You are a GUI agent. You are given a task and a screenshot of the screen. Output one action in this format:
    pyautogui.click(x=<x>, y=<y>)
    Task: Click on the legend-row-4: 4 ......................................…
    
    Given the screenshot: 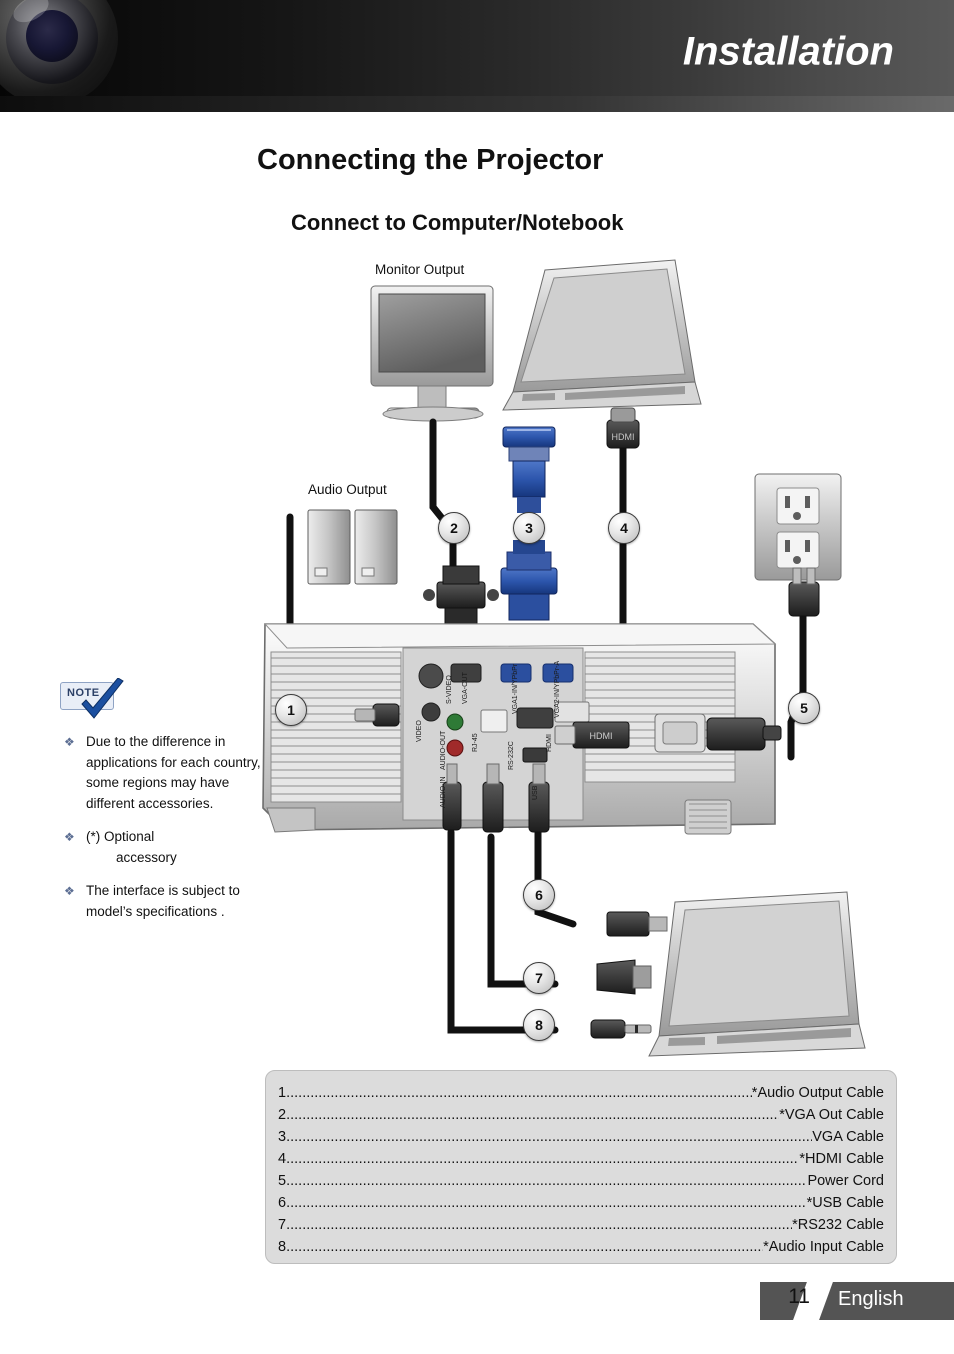 What is the action you would take?
    pyautogui.click(x=581, y=1159)
    